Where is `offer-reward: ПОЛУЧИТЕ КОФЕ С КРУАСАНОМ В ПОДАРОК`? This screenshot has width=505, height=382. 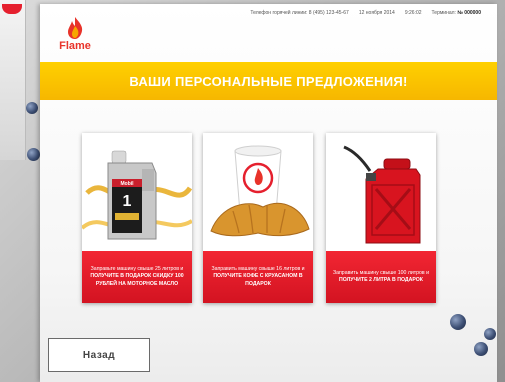
offer-reward: ПОЛУЧИТЕ КОФЕ С КРУАСАНОМ В ПОДАРОК is located at coordinates (258, 280).